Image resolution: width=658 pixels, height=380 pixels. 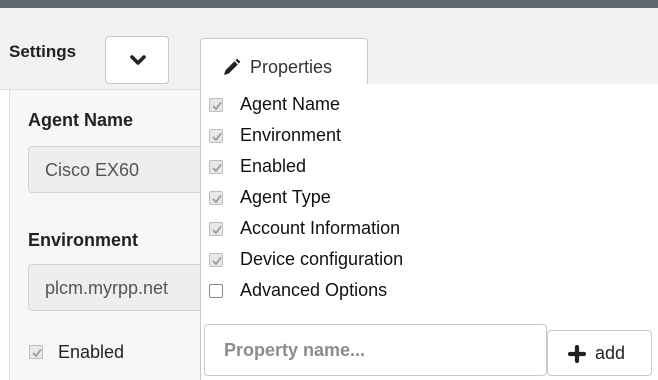 I want to click on property-item-device-configuration: Device configuration, so click(x=306, y=259).